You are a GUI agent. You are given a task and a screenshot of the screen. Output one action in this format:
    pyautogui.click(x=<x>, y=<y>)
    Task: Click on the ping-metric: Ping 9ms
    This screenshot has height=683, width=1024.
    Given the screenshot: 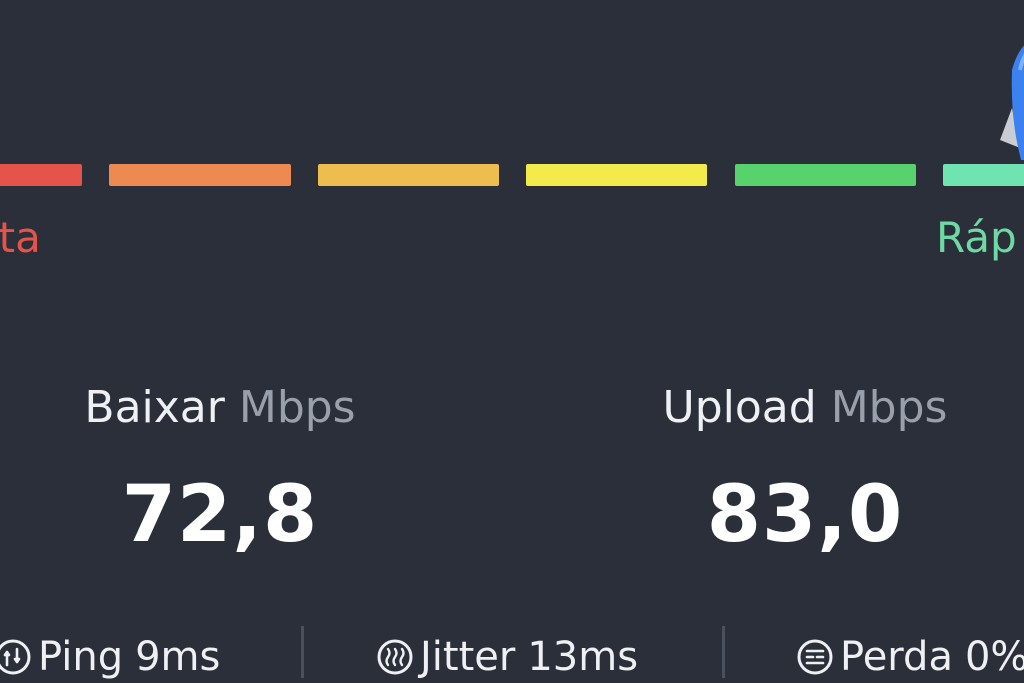 What is the action you would take?
    pyautogui.click(x=110, y=657)
    